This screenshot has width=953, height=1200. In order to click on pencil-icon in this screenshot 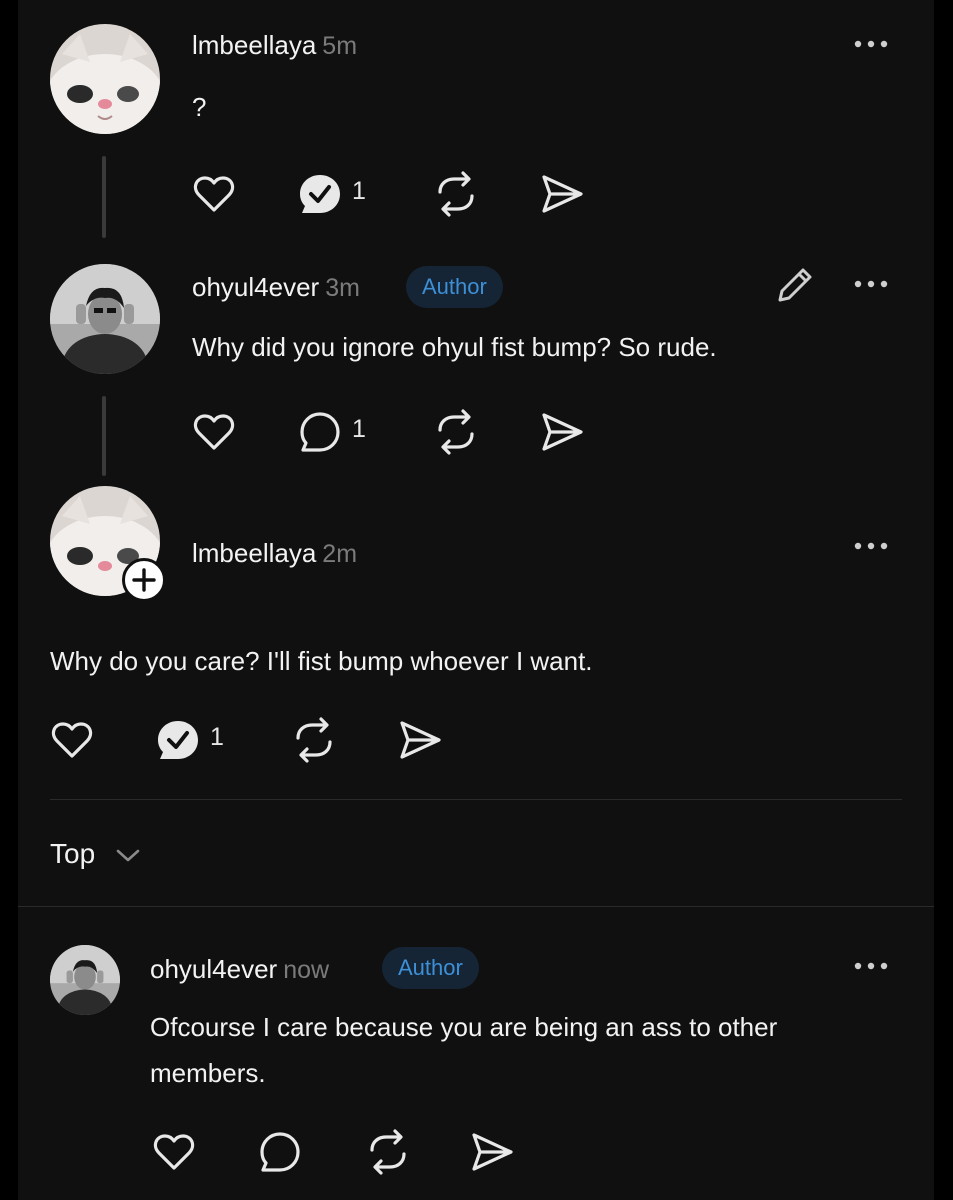, I will do `click(795, 285)`.